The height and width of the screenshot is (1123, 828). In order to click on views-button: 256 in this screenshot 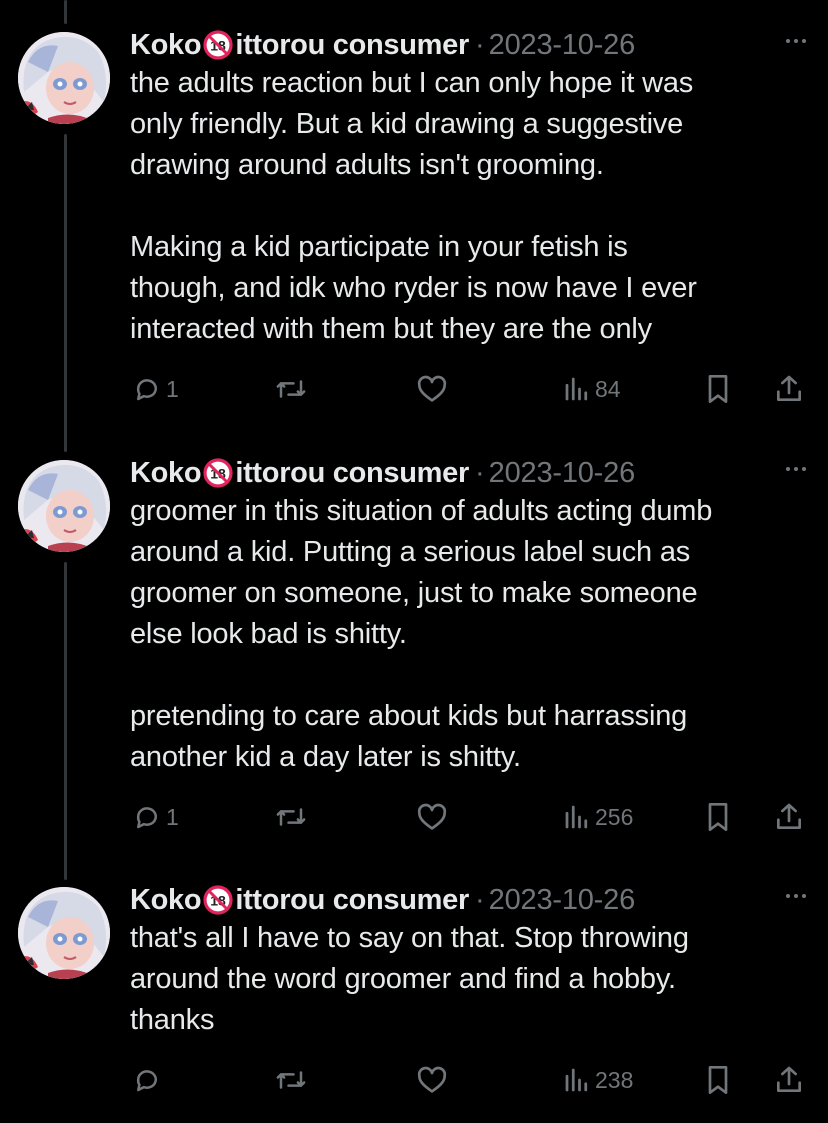, I will do `click(598, 817)`.